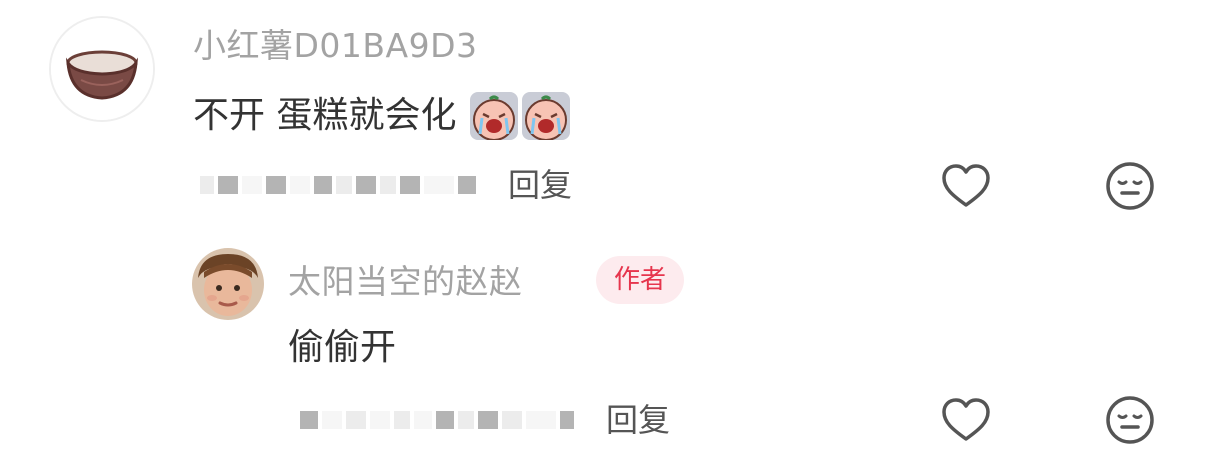 The width and height of the screenshot is (1206, 474). I want to click on reply-text: 偷偷开, so click(342, 348).